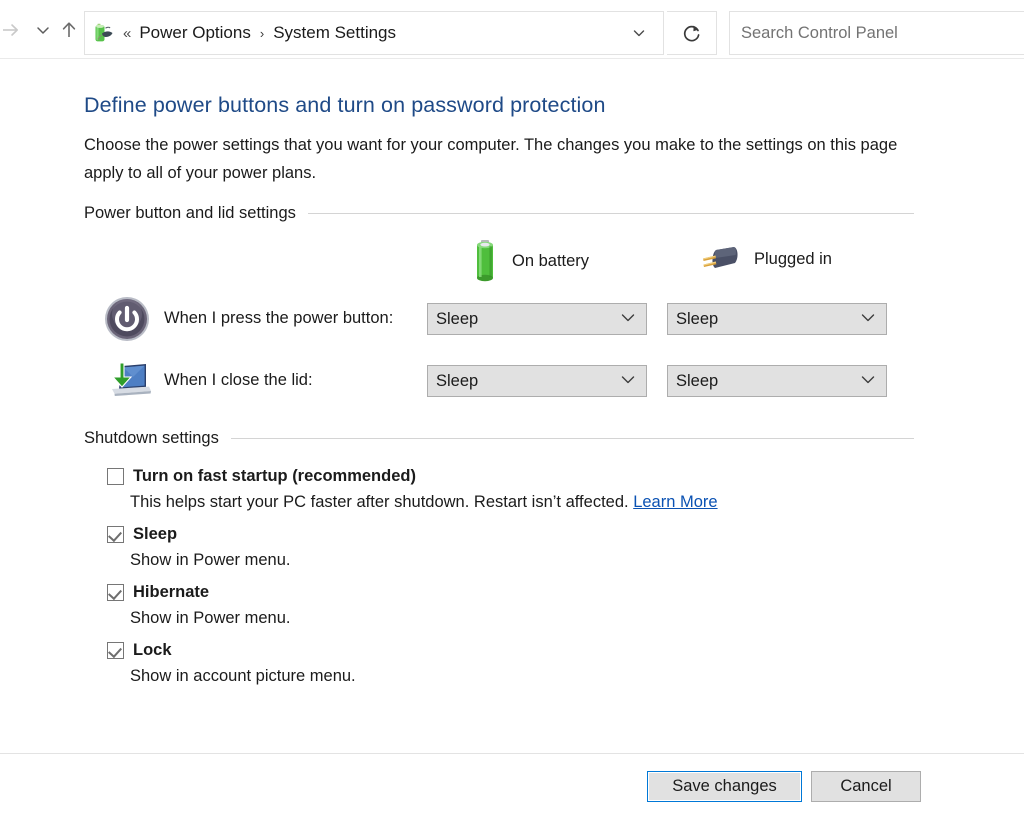 Image resolution: width=1024 pixels, height=816 pixels. Describe the element at coordinates (721, 259) in the screenshot. I see `power-plug-icon` at that location.